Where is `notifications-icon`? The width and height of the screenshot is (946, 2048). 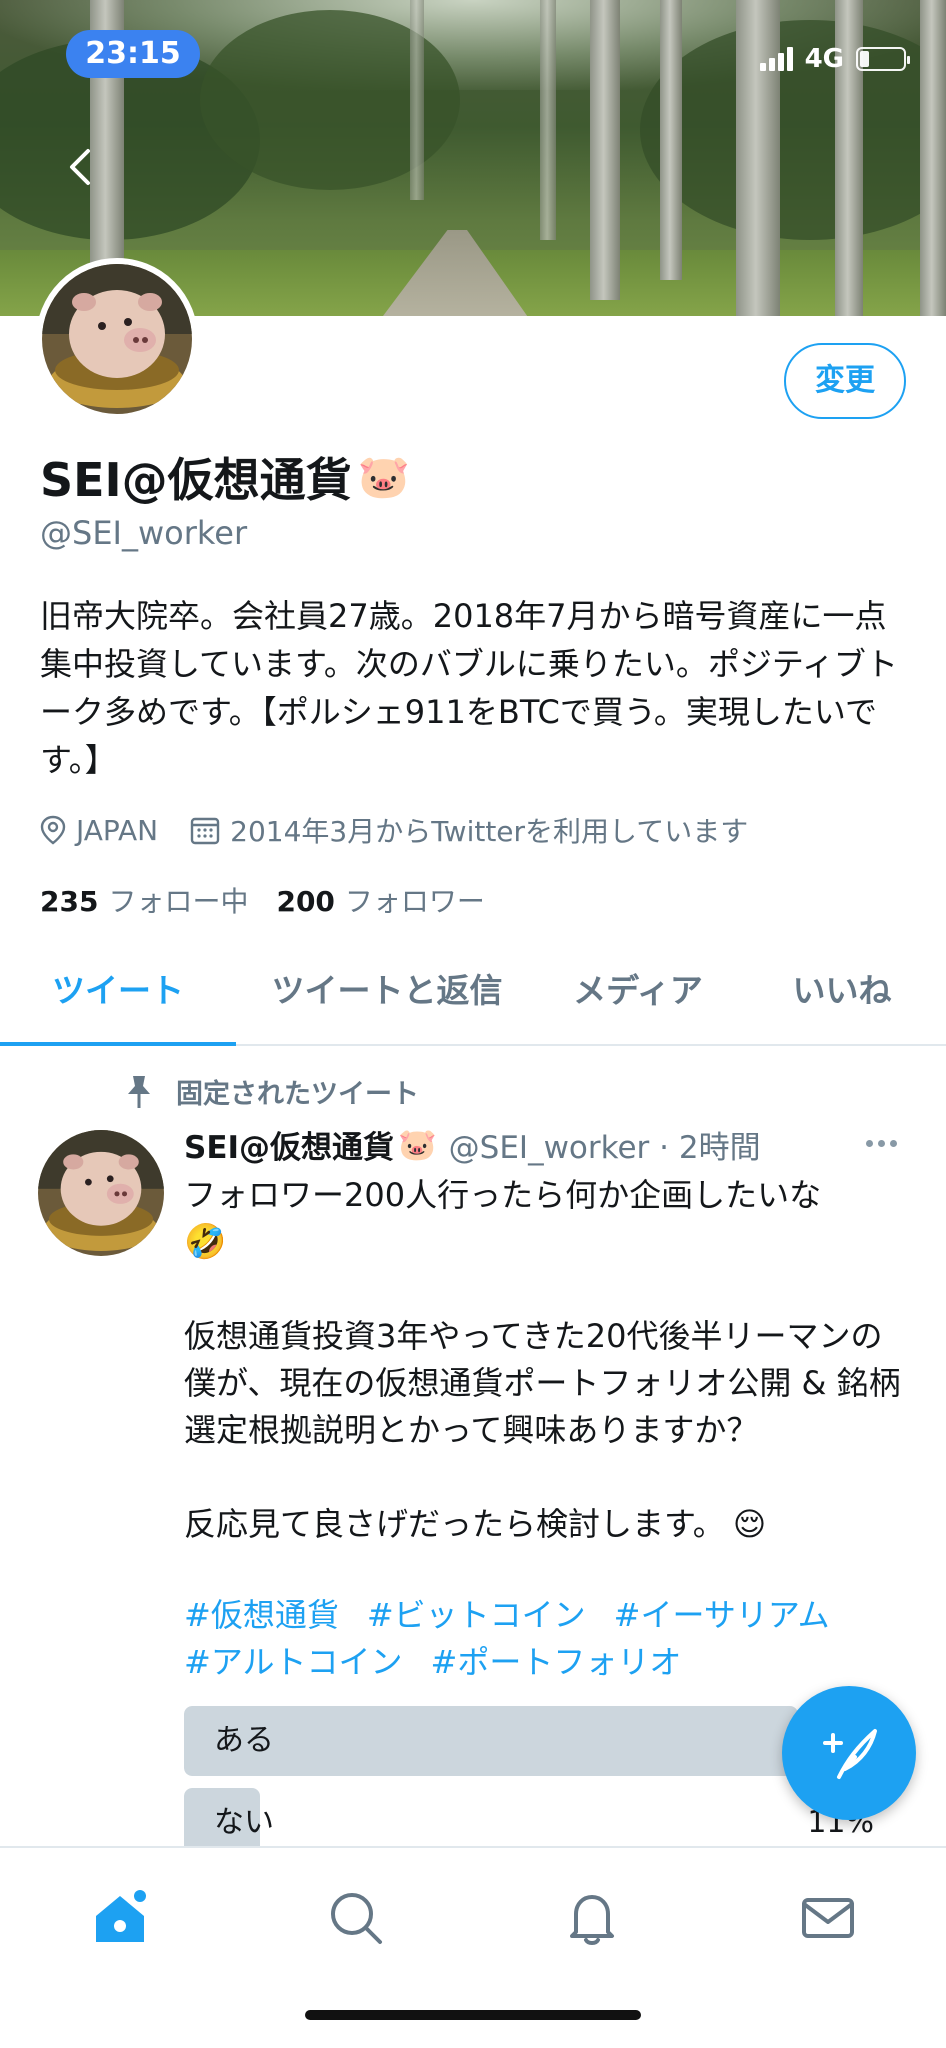 notifications-icon is located at coordinates (592, 1920).